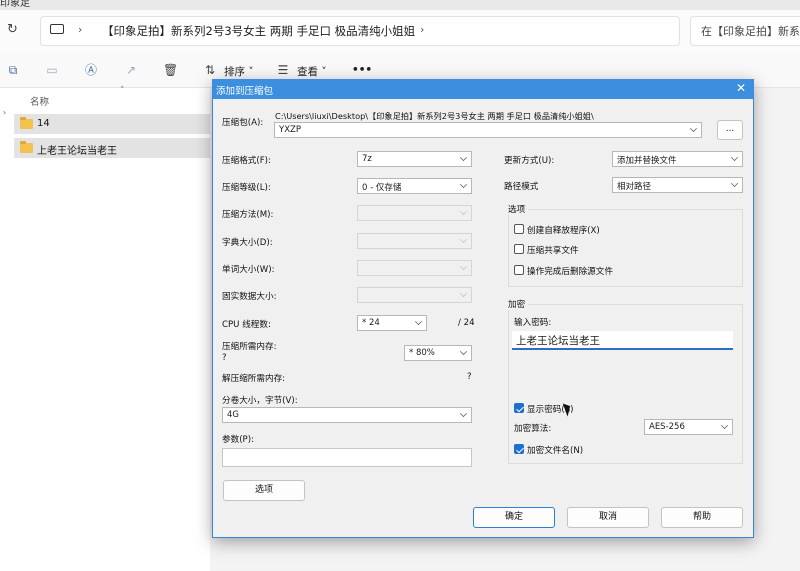  What do you see at coordinates (243, 123) in the screenshot?
I see `archive-label: 压缩包(A):` at bounding box center [243, 123].